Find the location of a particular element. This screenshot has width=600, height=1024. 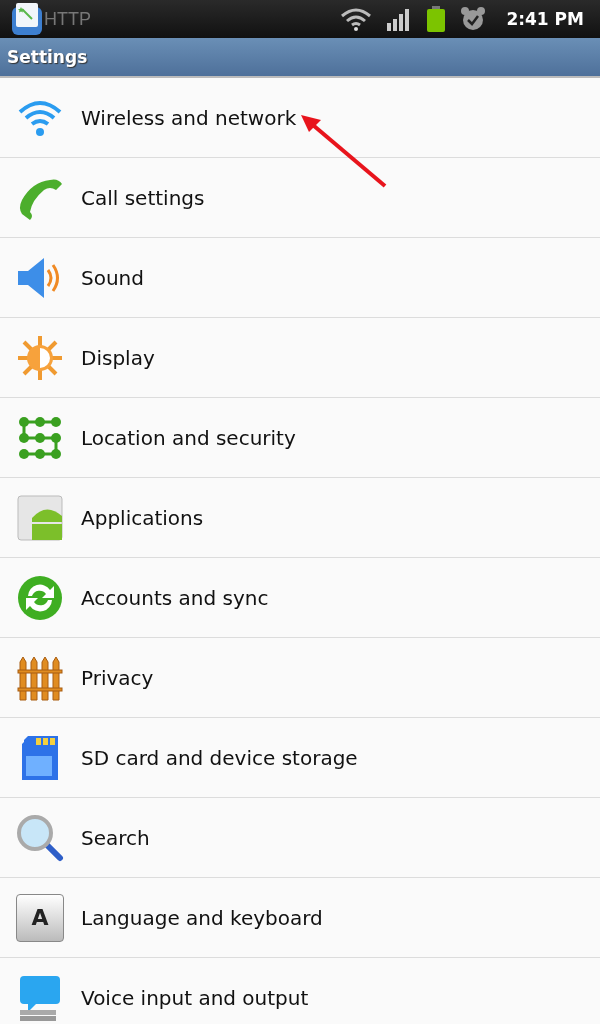

settings-item: A Language and keyboard is located at coordinates (300, 918).